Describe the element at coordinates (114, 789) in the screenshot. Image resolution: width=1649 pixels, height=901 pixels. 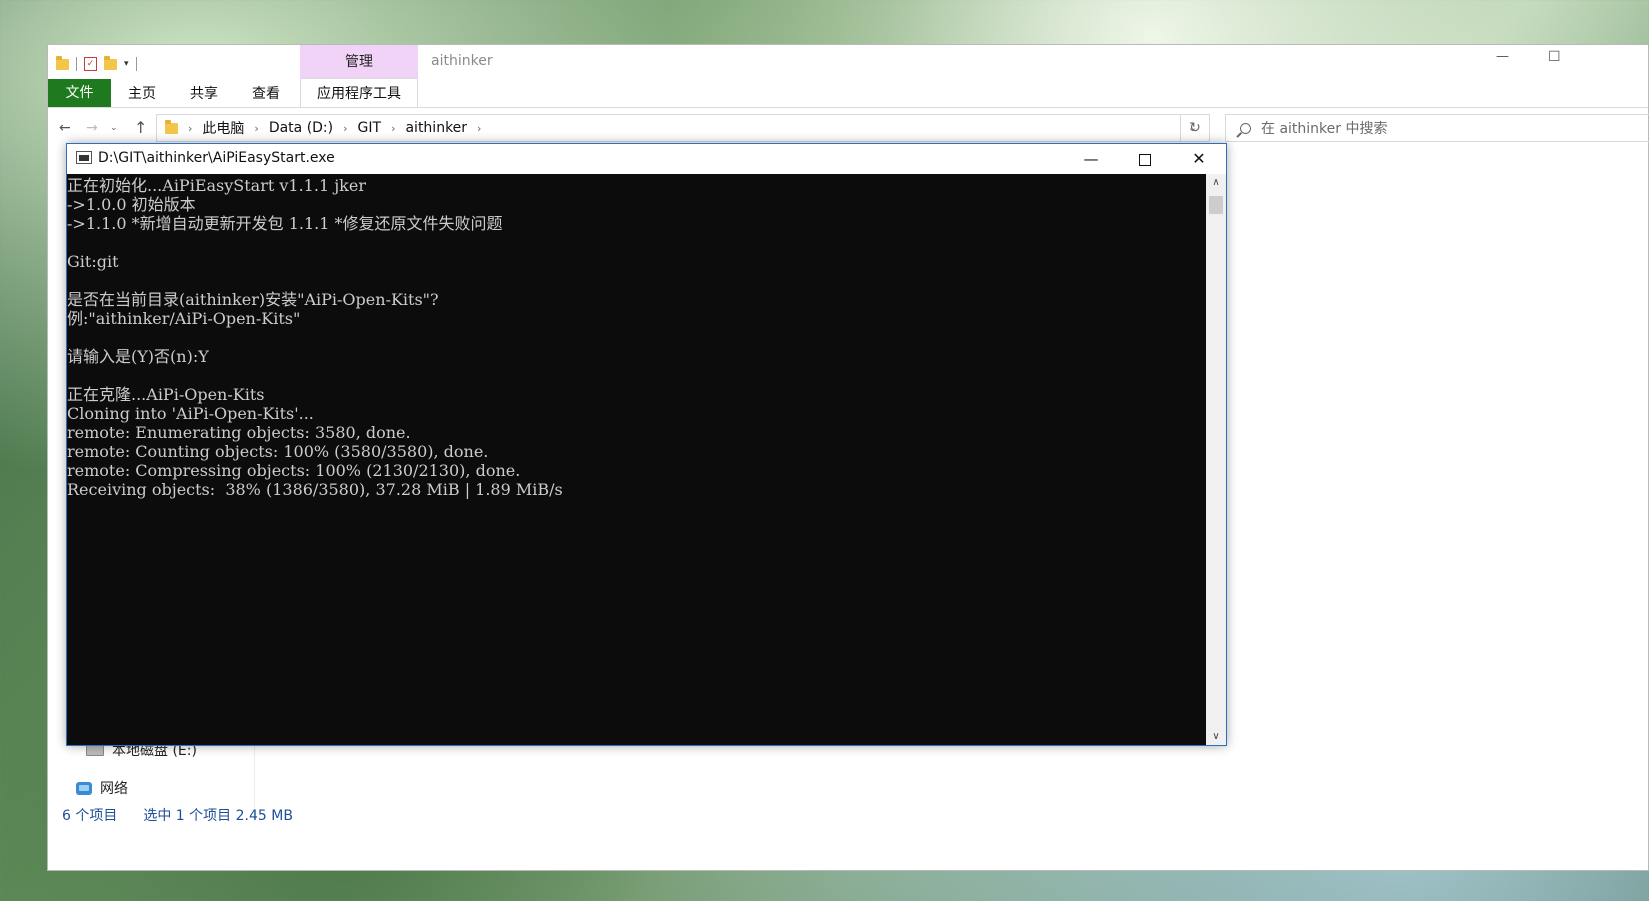
I see `nav-item-label: 网络` at that location.